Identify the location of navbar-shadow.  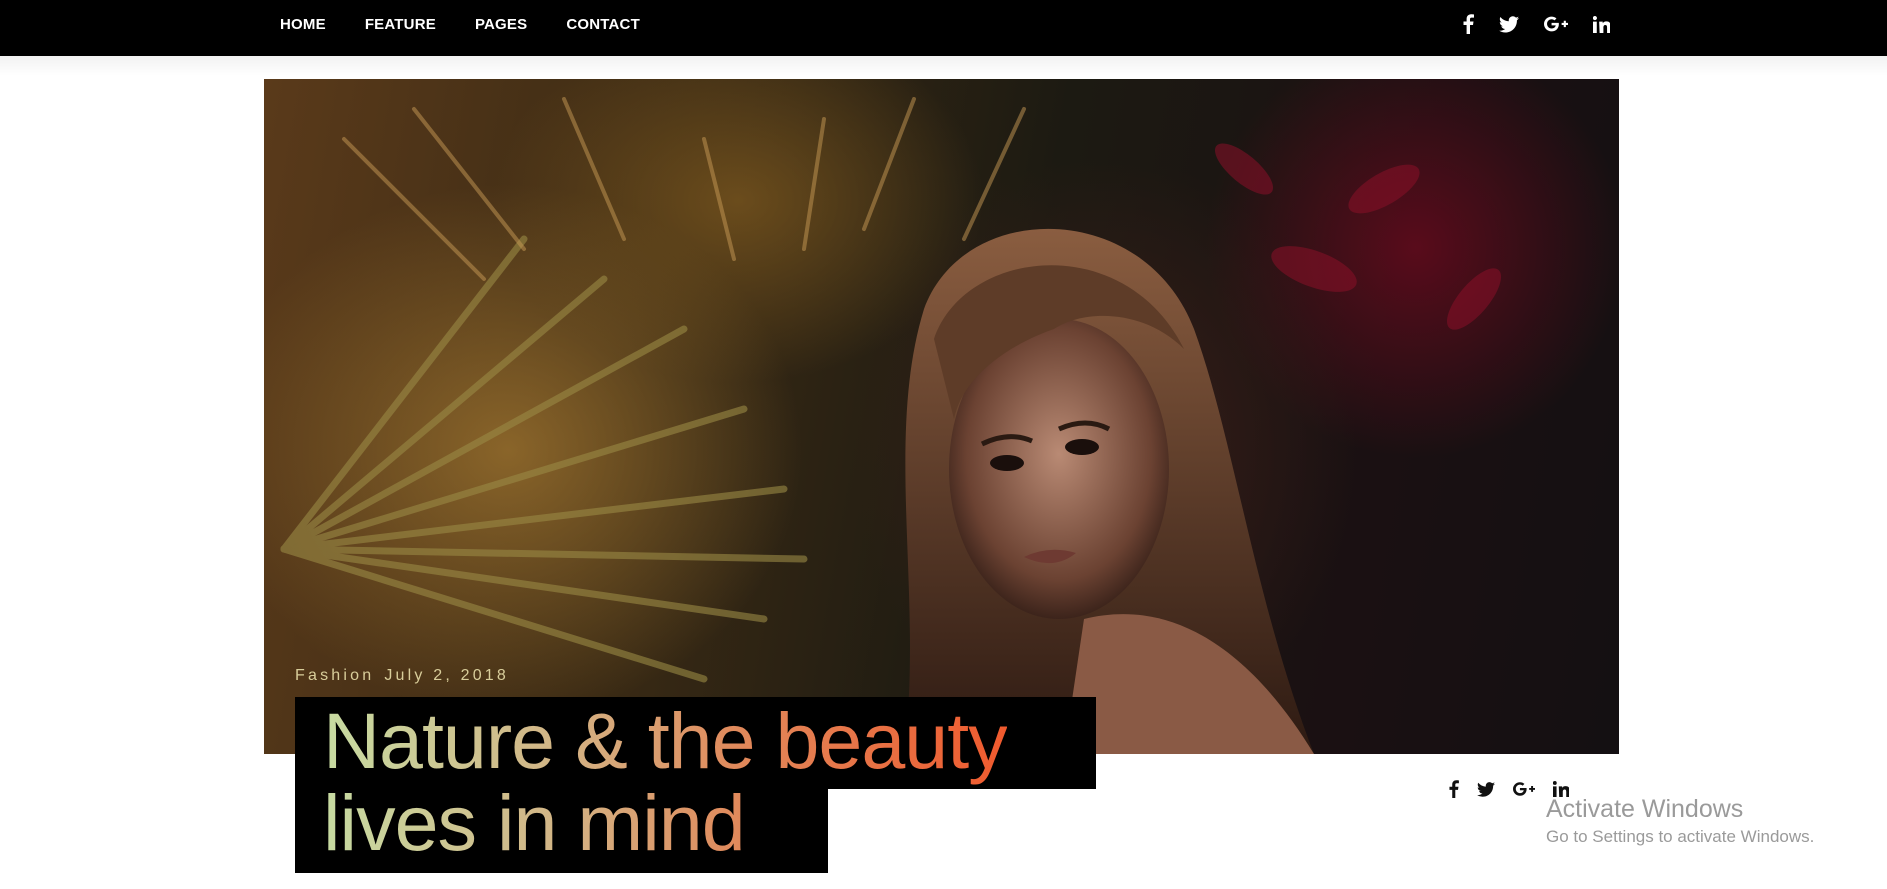
(943, 66).